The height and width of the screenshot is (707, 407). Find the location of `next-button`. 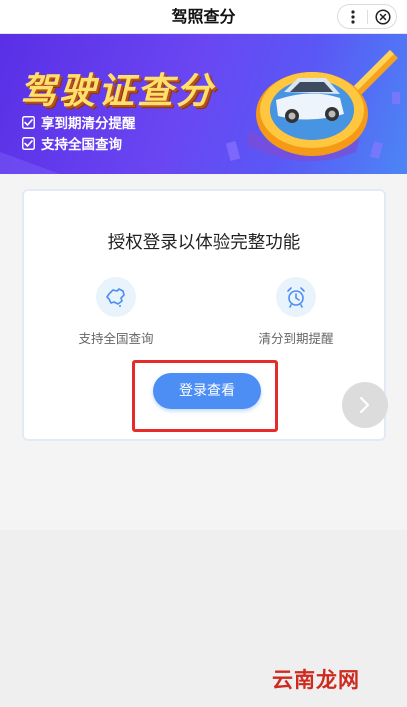

next-button is located at coordinates (365, 405).